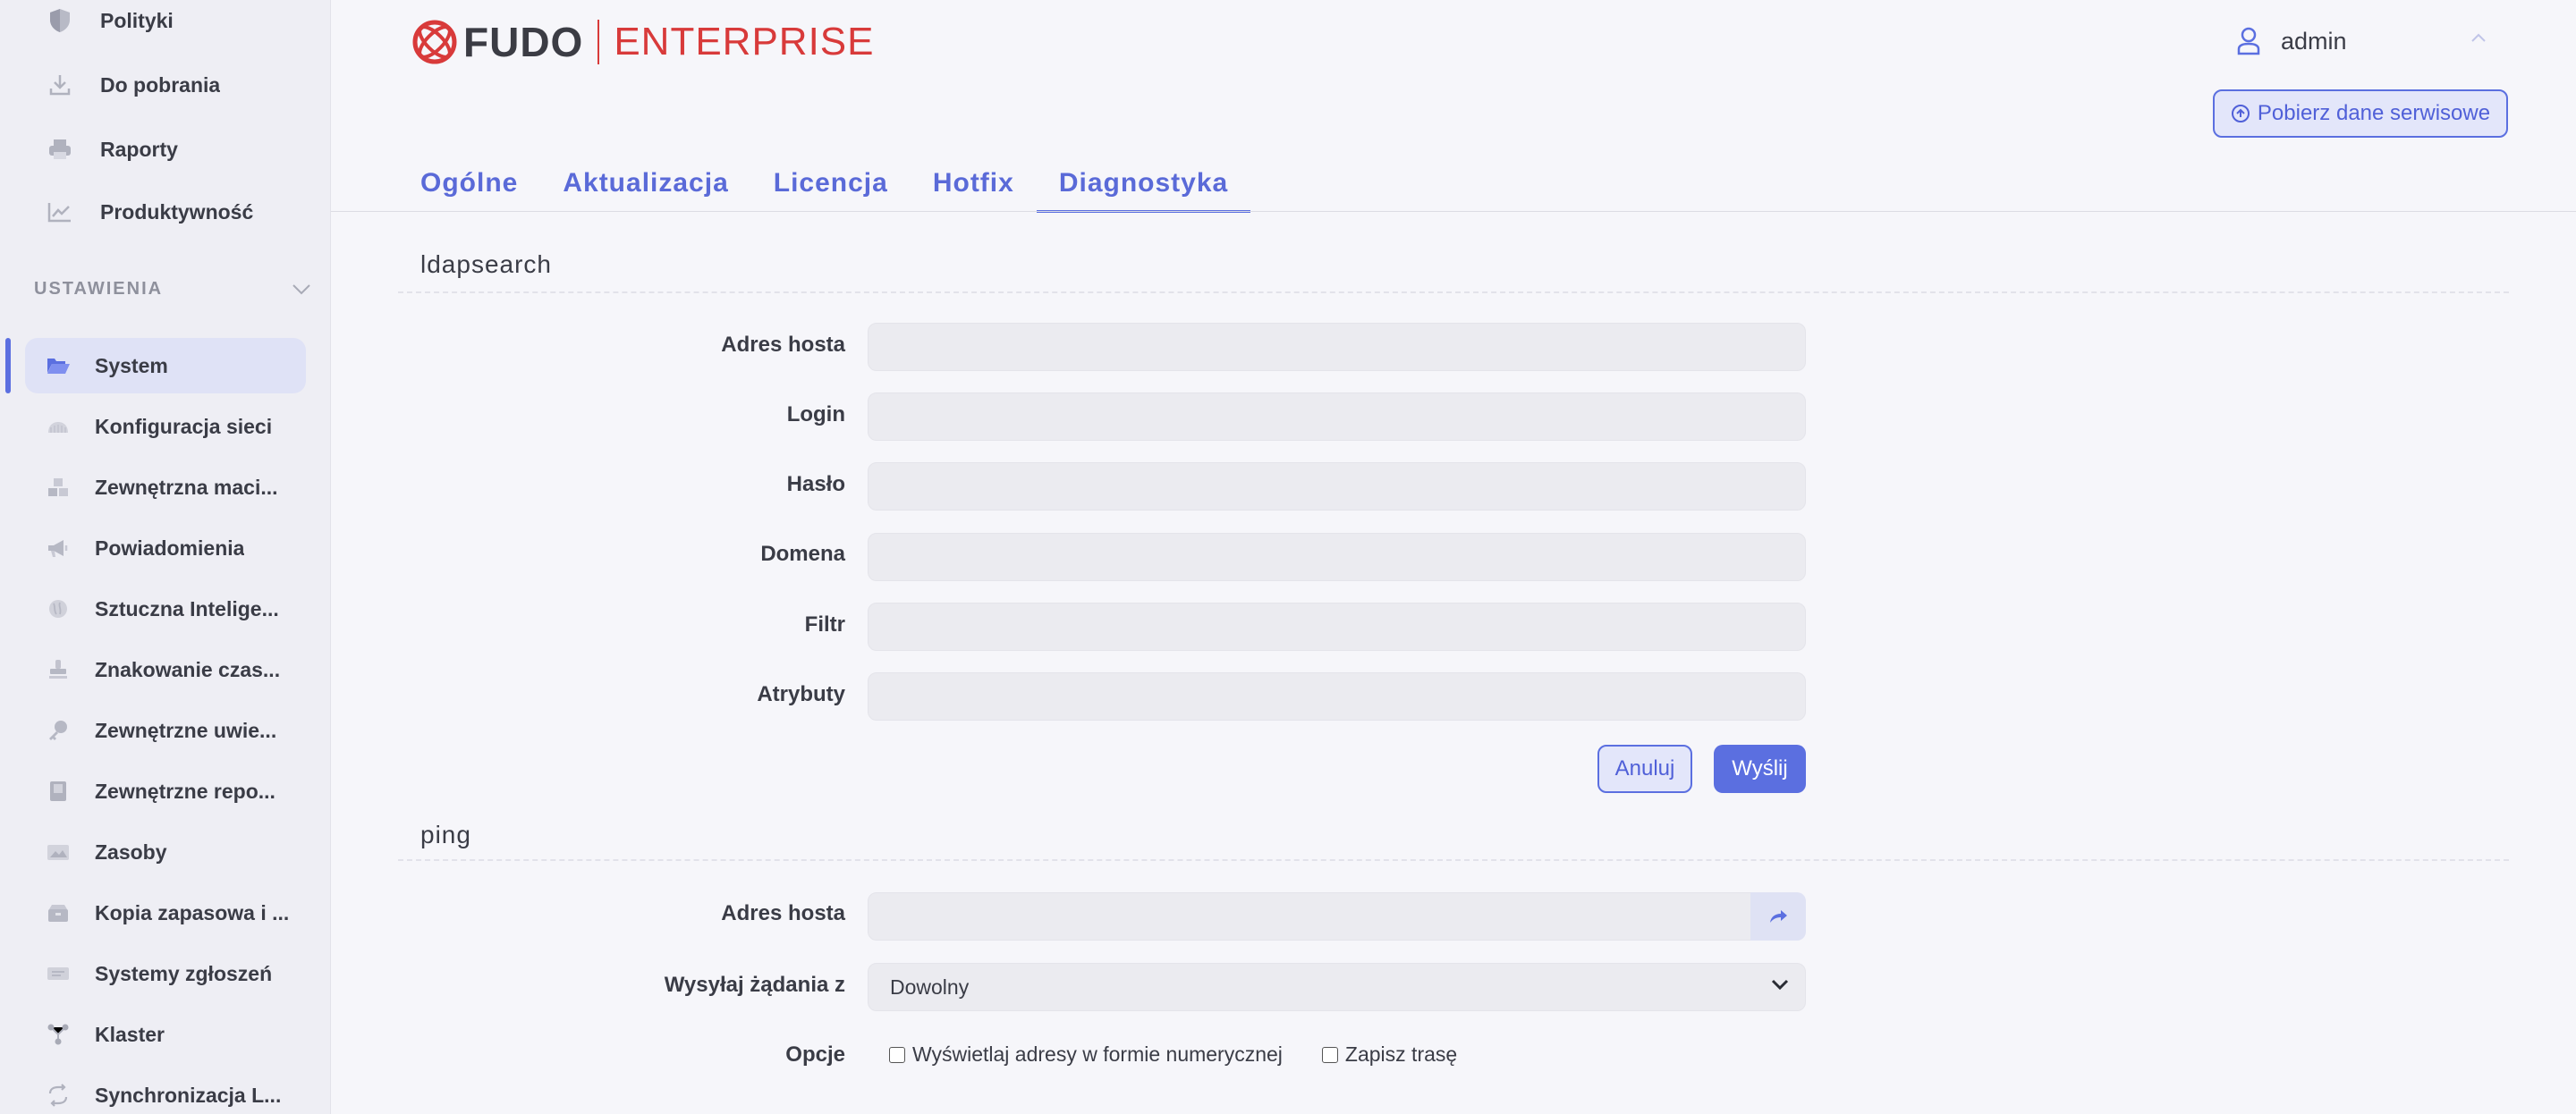  Describe the element at coordinates (2361, 41) in the screenshot. I see `user-menu: admin` at that location.